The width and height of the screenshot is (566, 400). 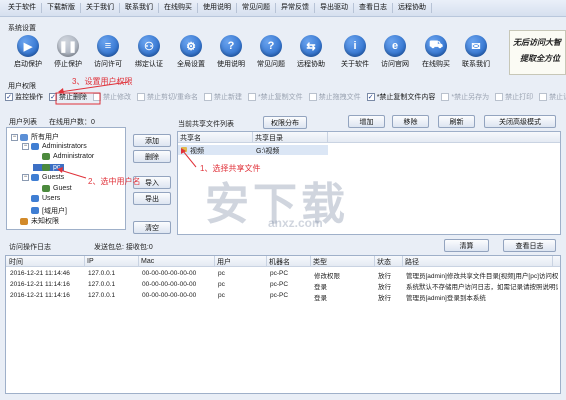 I want to click on annotation-overlay, so click(x=126, y=130).